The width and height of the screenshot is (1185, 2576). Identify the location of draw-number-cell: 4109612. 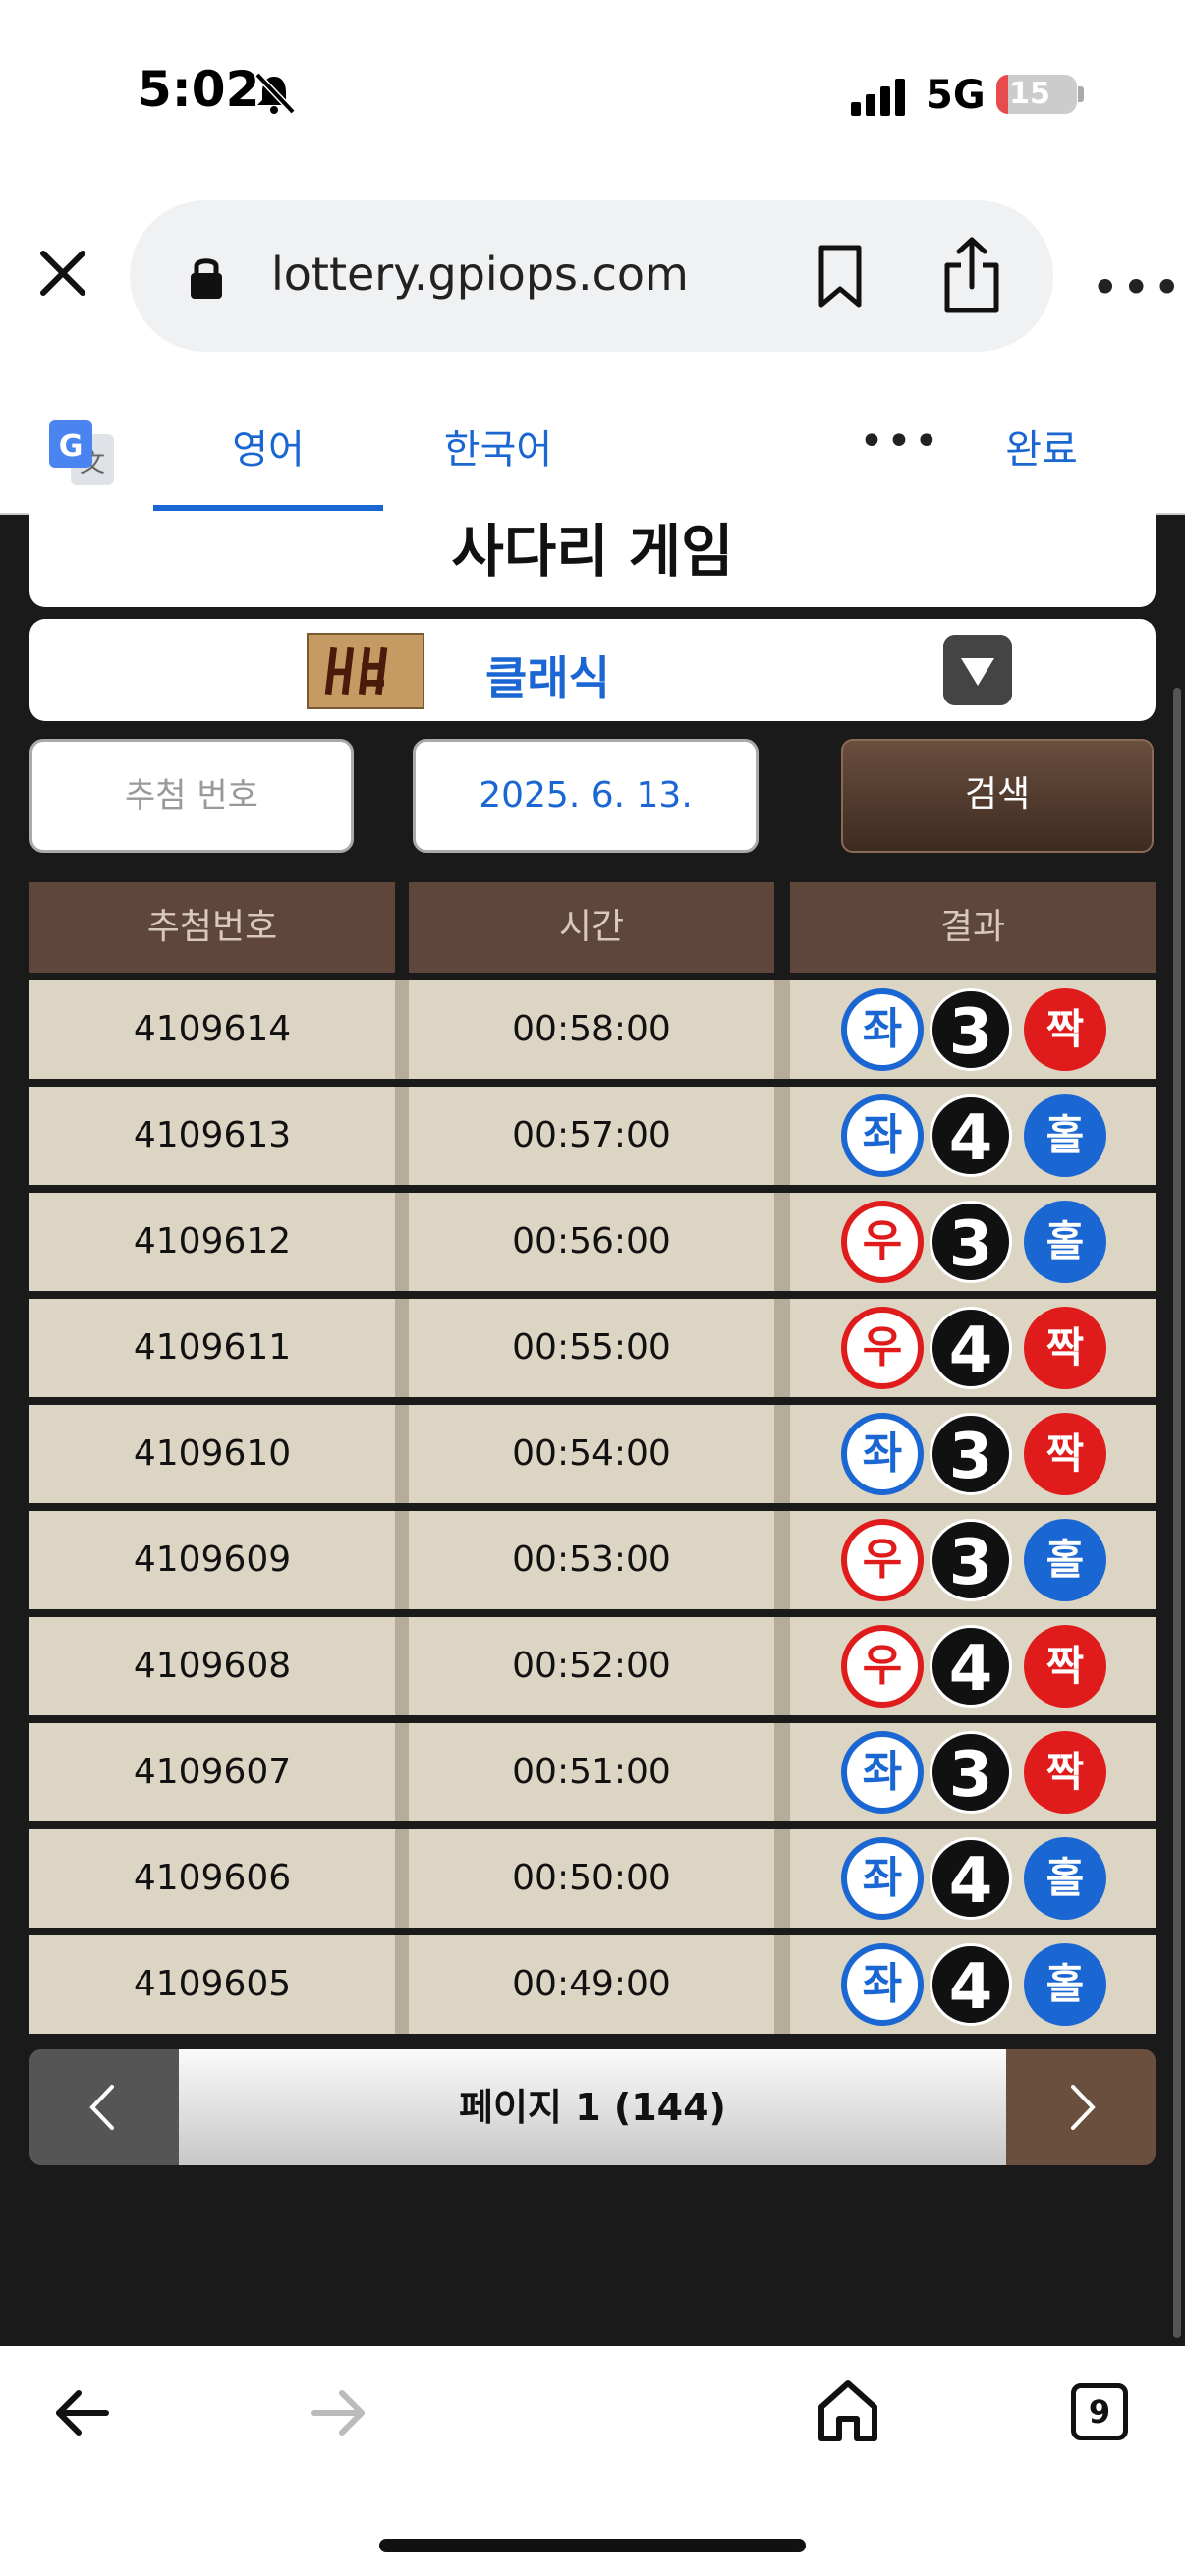
(212, 1242).